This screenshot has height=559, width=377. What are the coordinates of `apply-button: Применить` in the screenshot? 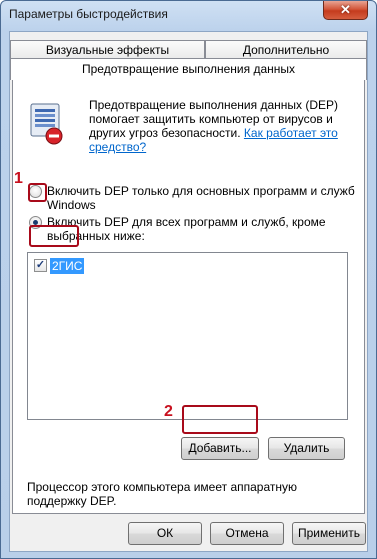 It's located at (329, 533).